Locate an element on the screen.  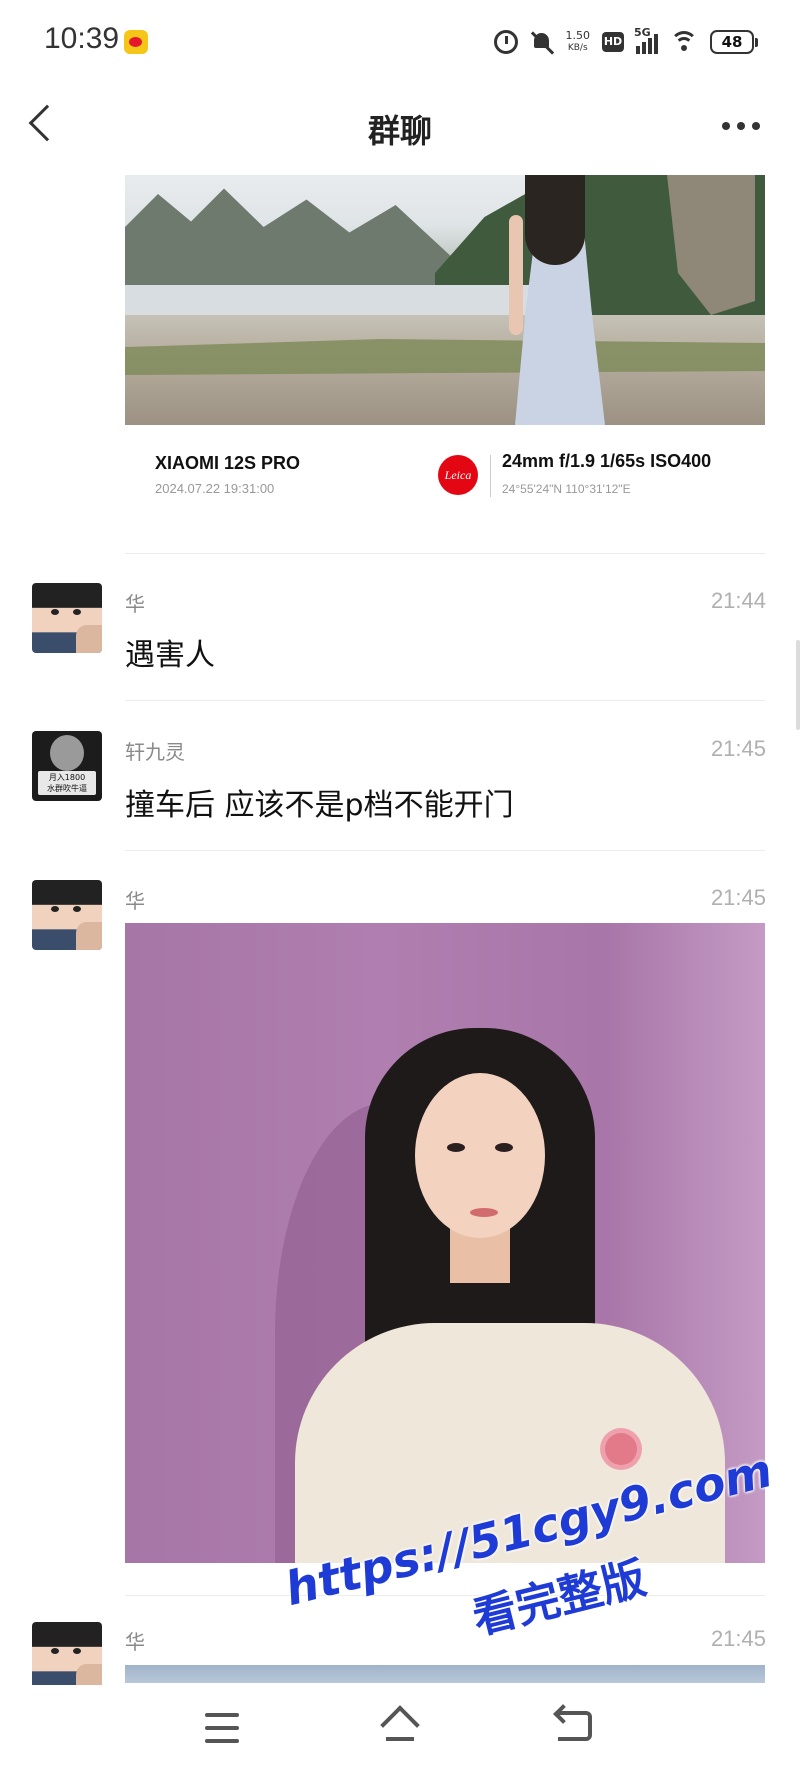
back-icon is located at coordinates (575, 1726).